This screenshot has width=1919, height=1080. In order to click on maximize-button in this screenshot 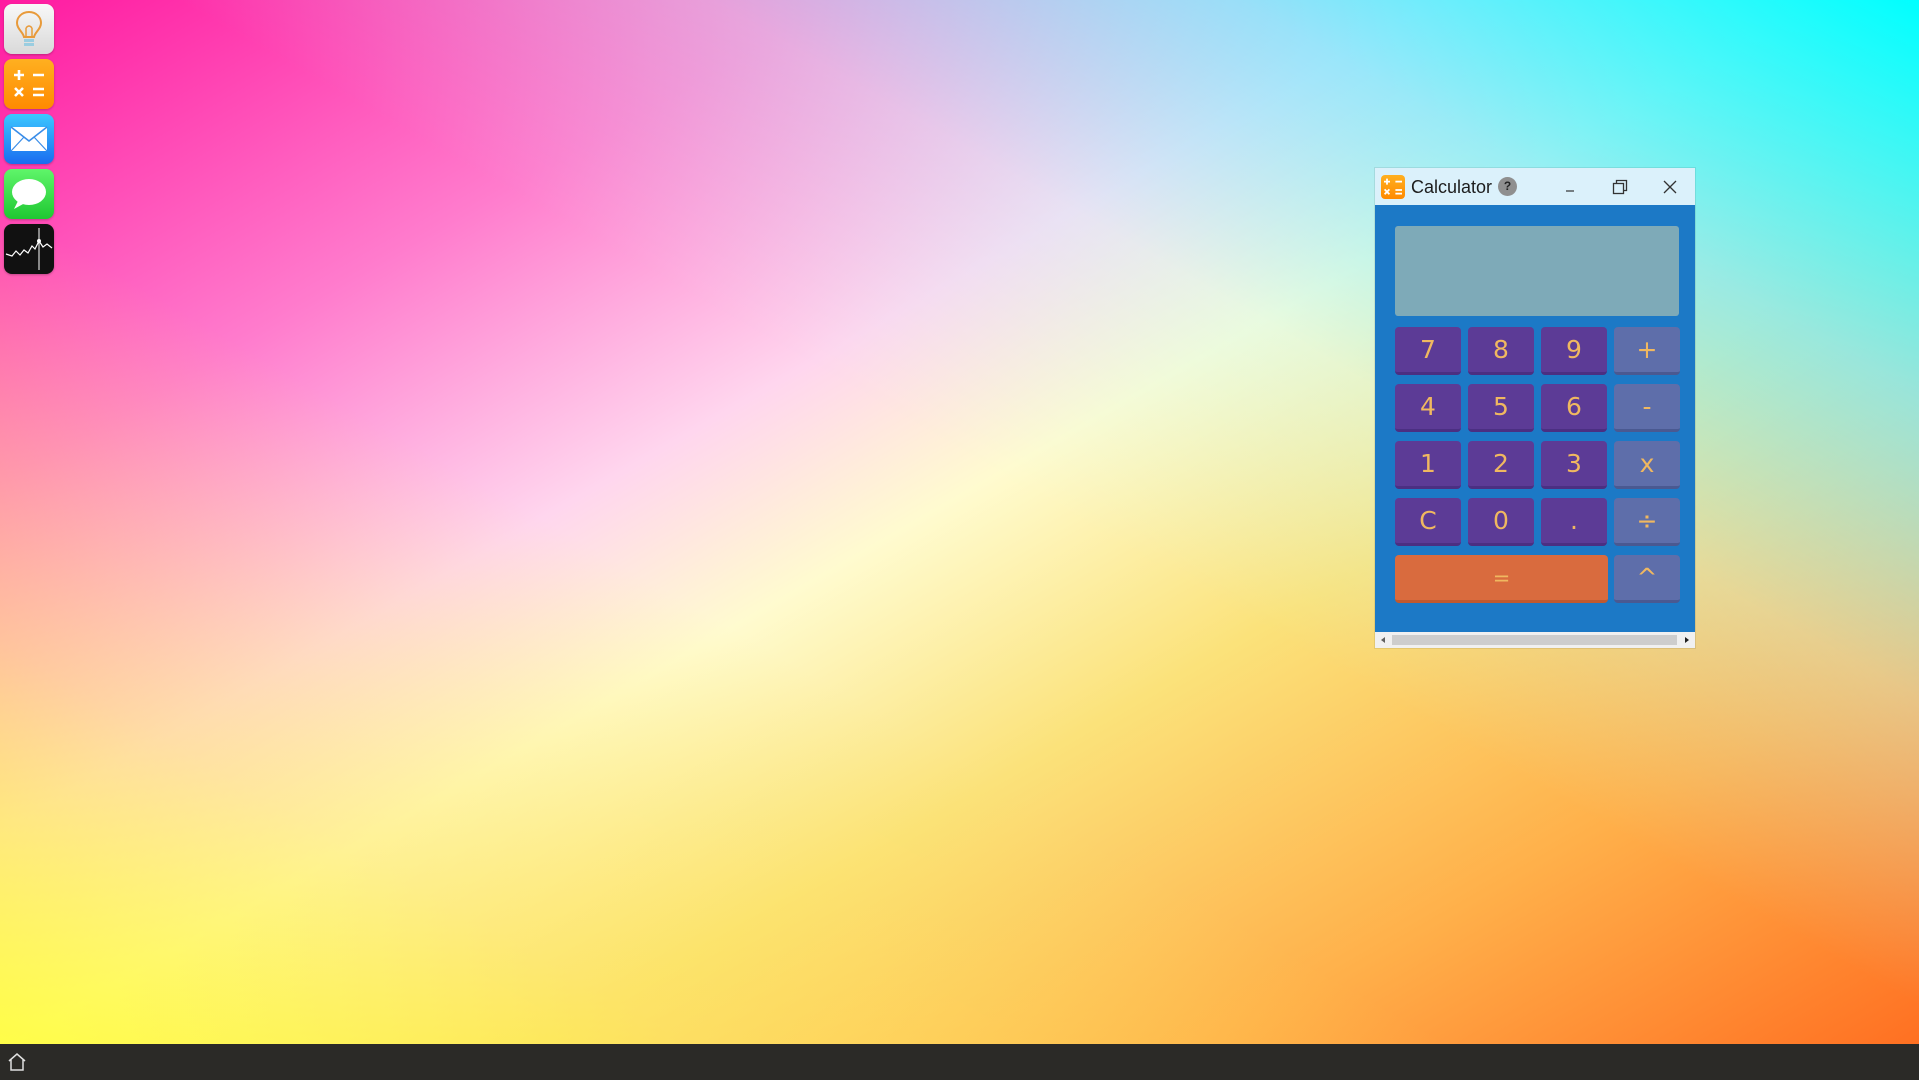, I will do `click(1620, 186)`.